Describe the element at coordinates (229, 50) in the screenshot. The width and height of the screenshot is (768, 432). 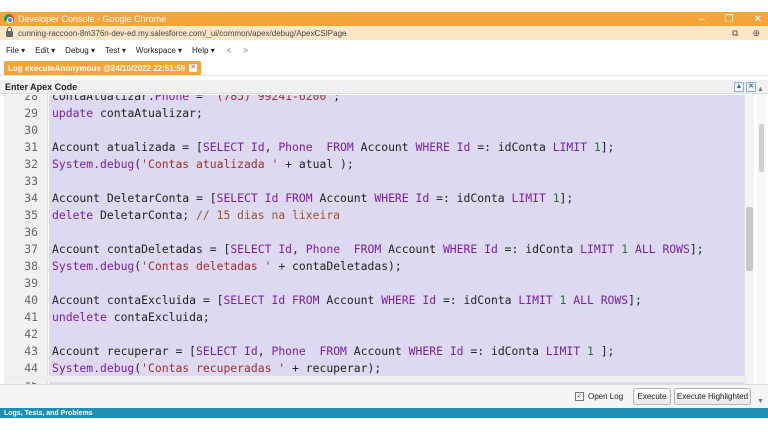
I see `back-arrow-icon: <` at that location.